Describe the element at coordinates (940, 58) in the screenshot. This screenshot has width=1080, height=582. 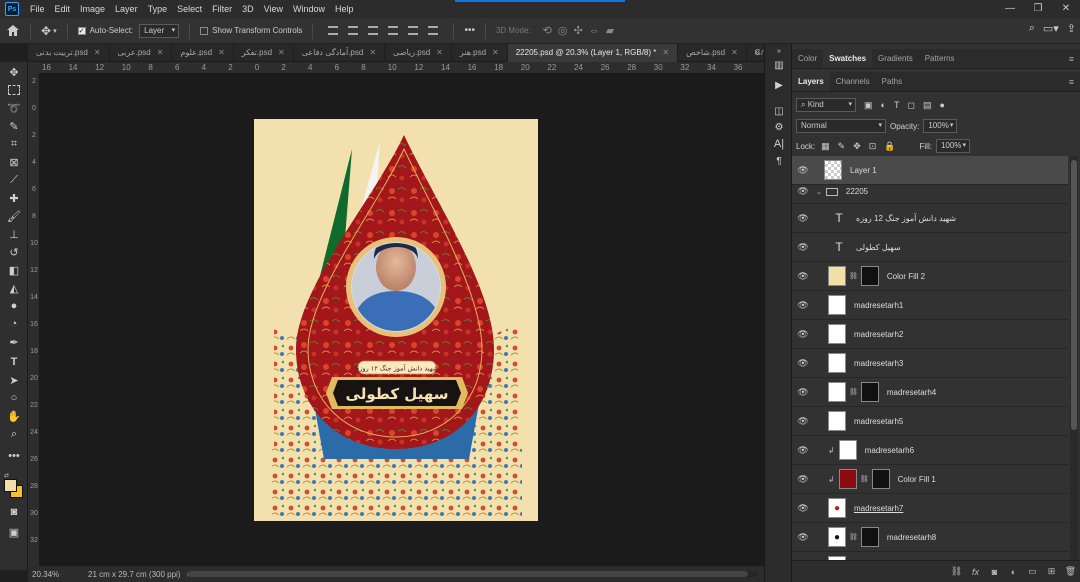
I see `tab-patterns: Patterns` at that location.